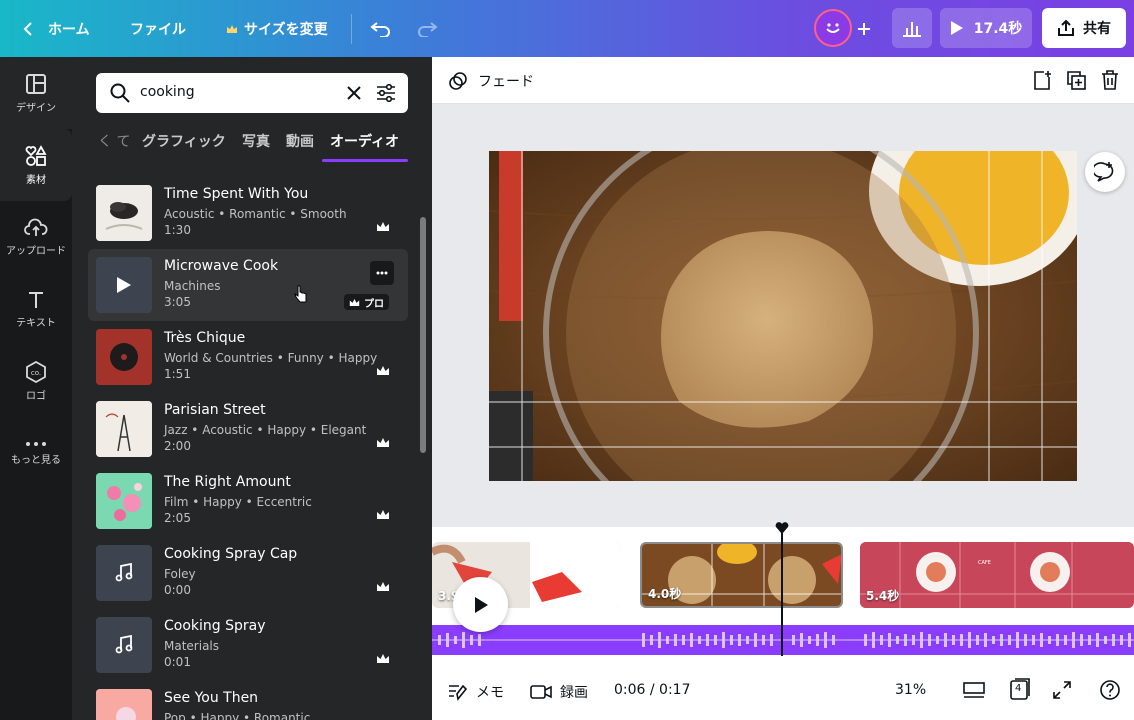 The width and height of the screenshot is (1134, 720). Describe the element at coordinates (36, 155) in the screenshot. I see `shapes-icon` at that location.